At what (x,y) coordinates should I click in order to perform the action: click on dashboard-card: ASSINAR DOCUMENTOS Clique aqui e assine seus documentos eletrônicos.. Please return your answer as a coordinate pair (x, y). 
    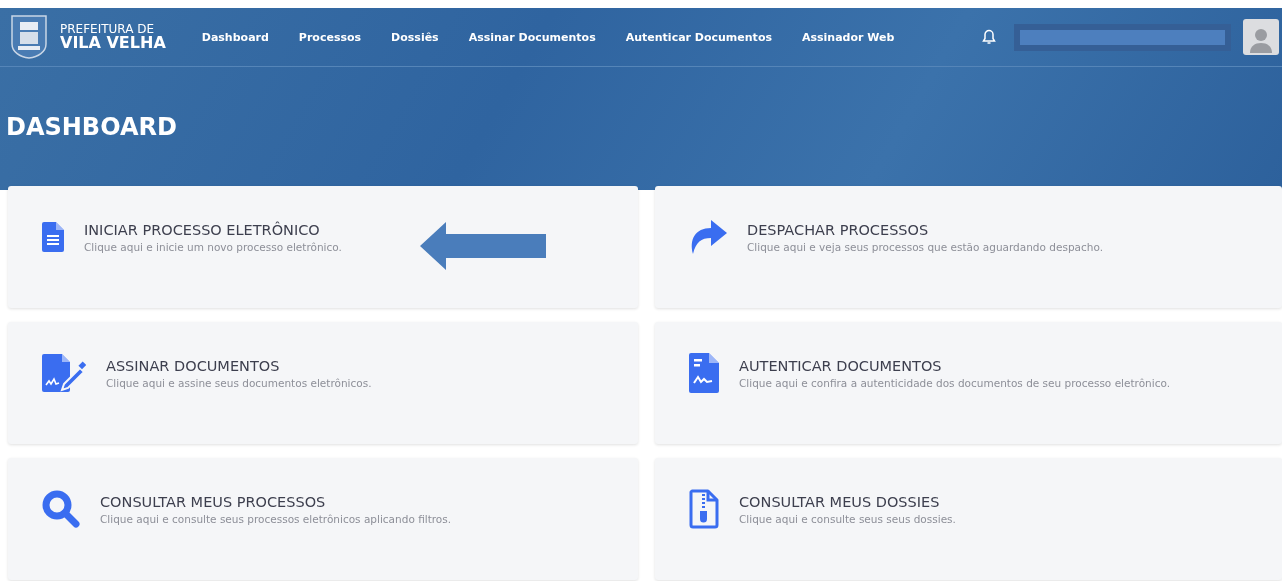
    Looking at the image, I should click on (323, 383).